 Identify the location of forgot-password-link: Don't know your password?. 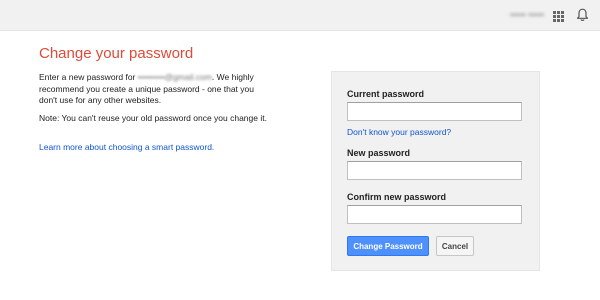
(399, 132).